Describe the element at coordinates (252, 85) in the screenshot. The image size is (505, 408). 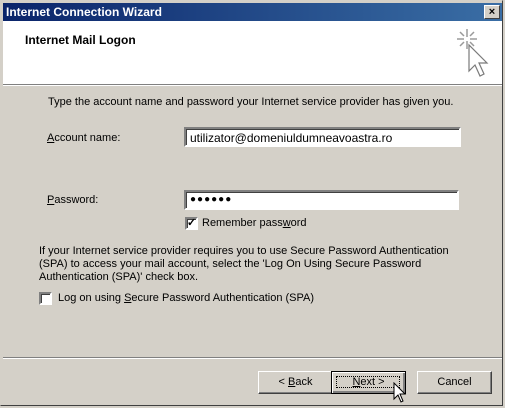
I see `header-divider` at that location.